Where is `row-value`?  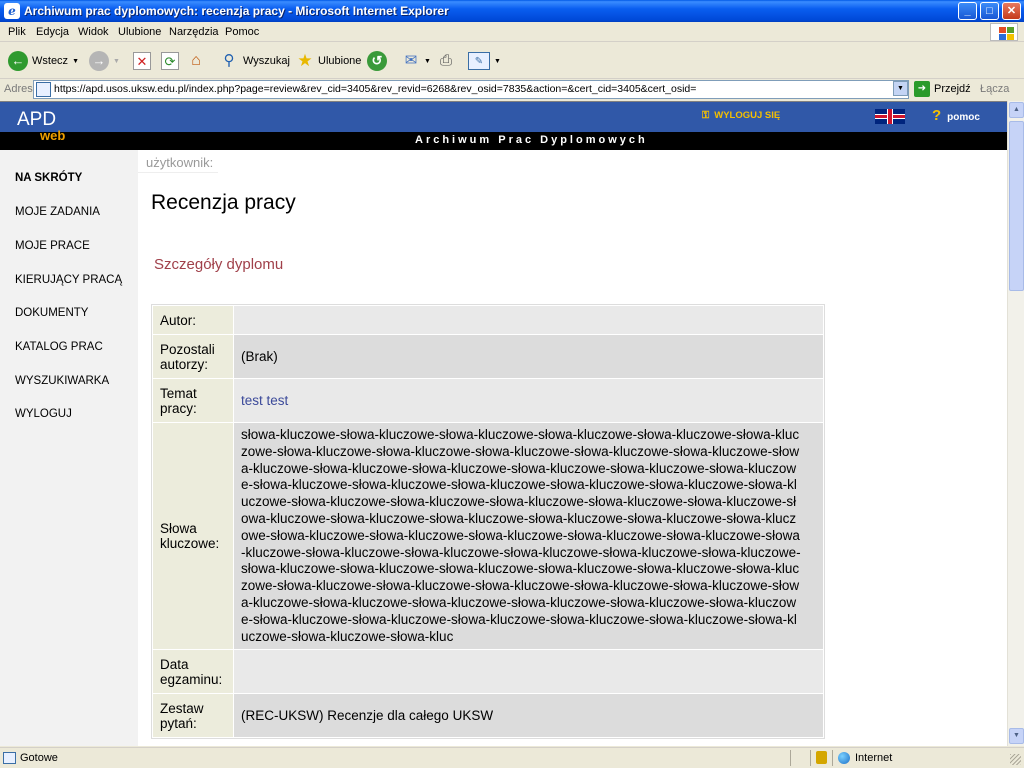 row-value is located at coordinates (528, 320).